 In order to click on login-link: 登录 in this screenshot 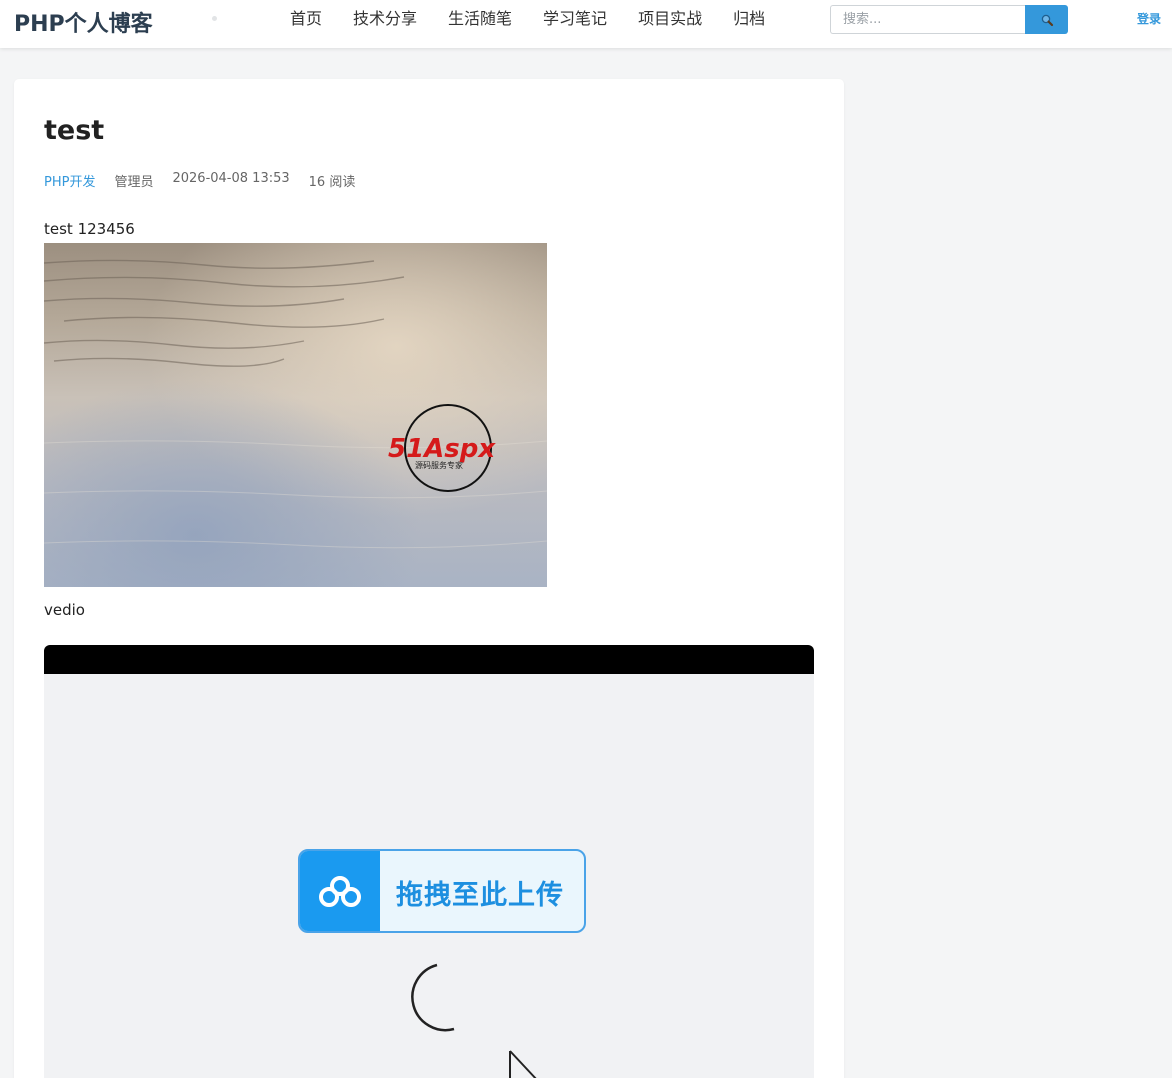, I will do `click(1149, 18)`.